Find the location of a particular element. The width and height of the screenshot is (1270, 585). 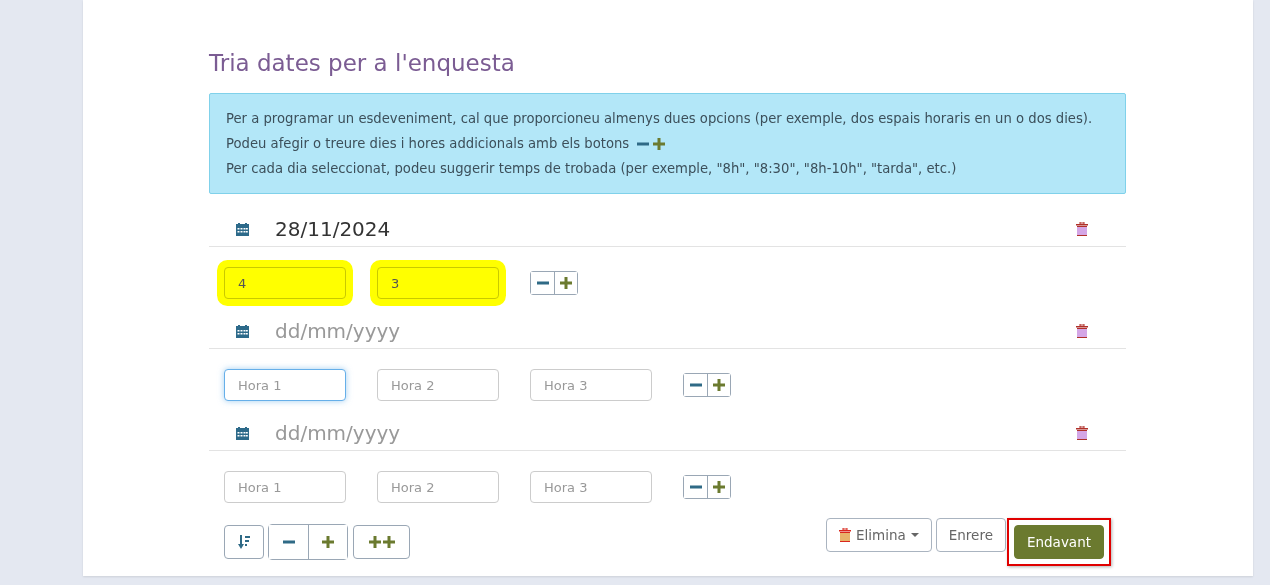

info-text: Per a programar un esdeveniment, cal que proporcioneu almenys dues opcions (per exemple, dos espais horaris en un o dos dies). is located at coordinates (660, 119).